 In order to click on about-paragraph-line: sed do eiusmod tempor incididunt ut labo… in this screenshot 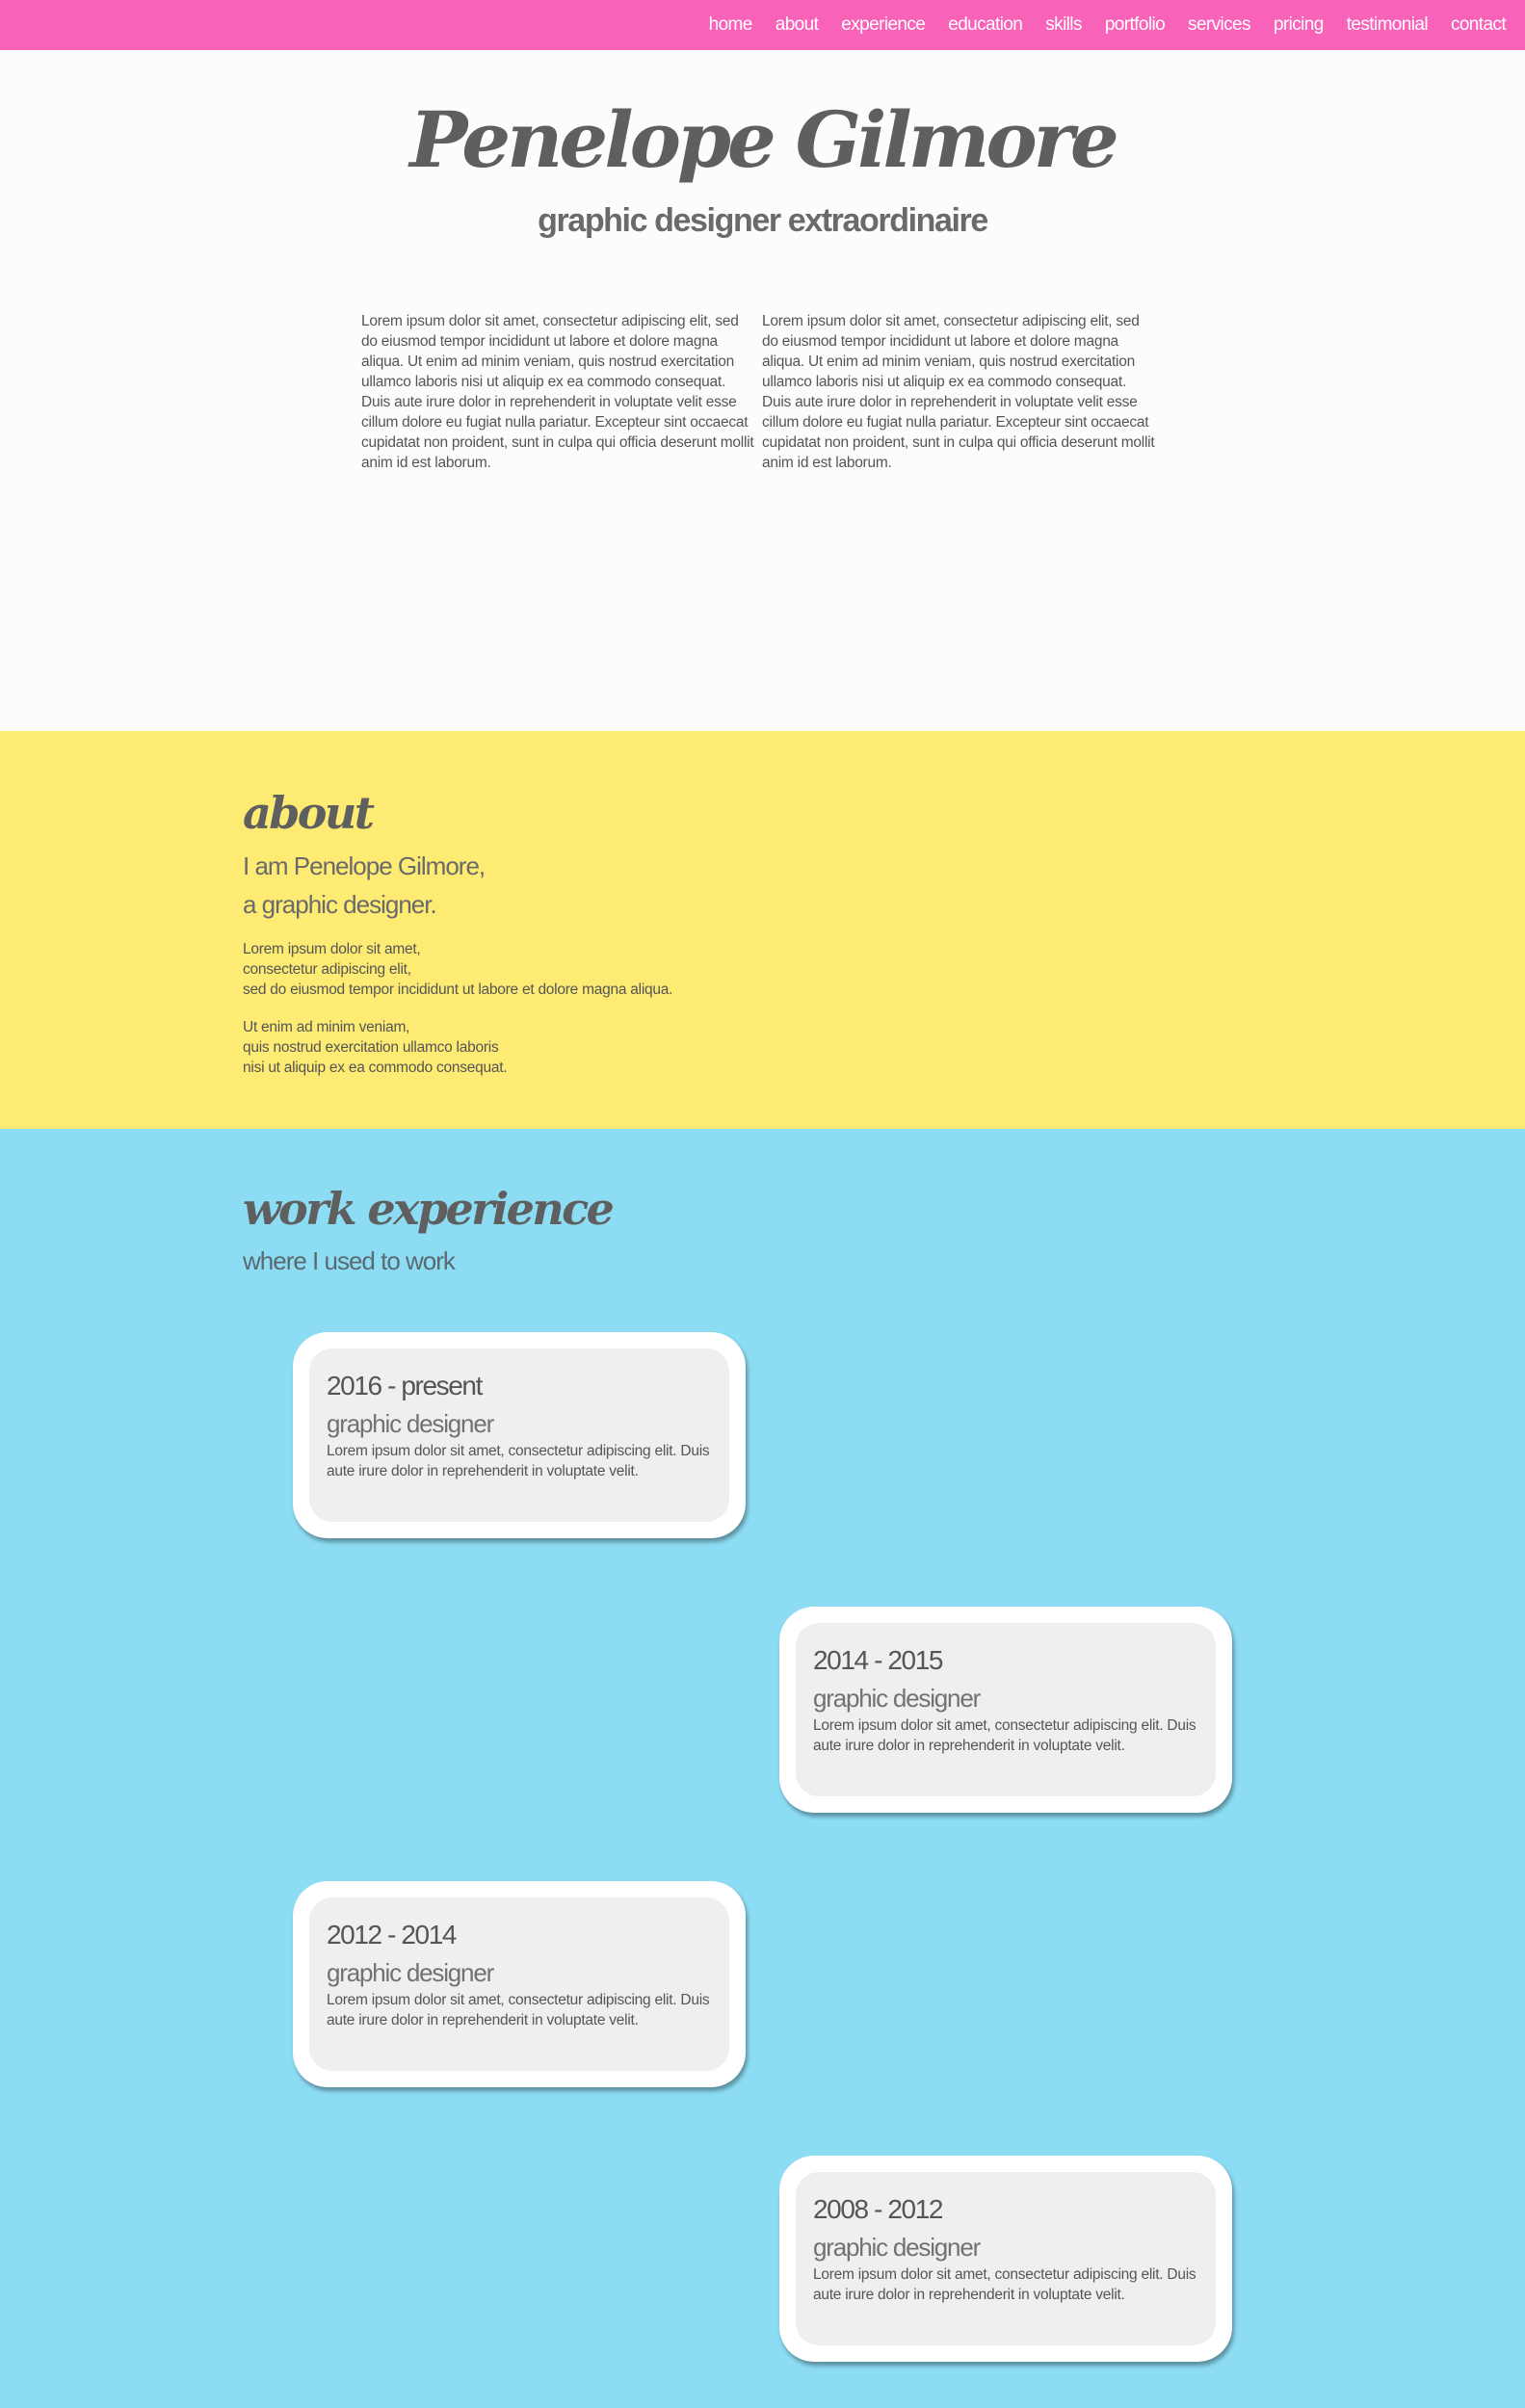, I will do `click(458, 990)`.